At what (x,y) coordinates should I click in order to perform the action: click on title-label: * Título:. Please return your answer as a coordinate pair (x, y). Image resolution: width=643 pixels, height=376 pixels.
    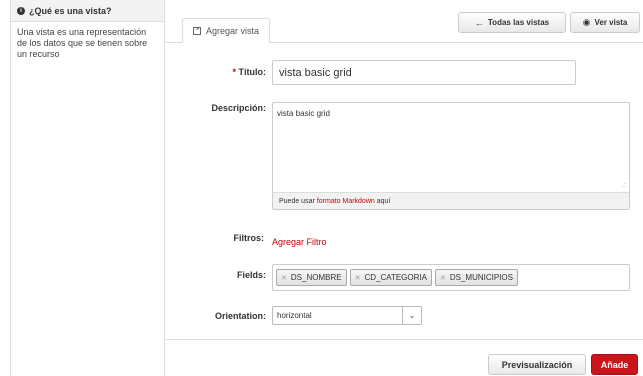
    Looking at the image, I should click on (236, 72).